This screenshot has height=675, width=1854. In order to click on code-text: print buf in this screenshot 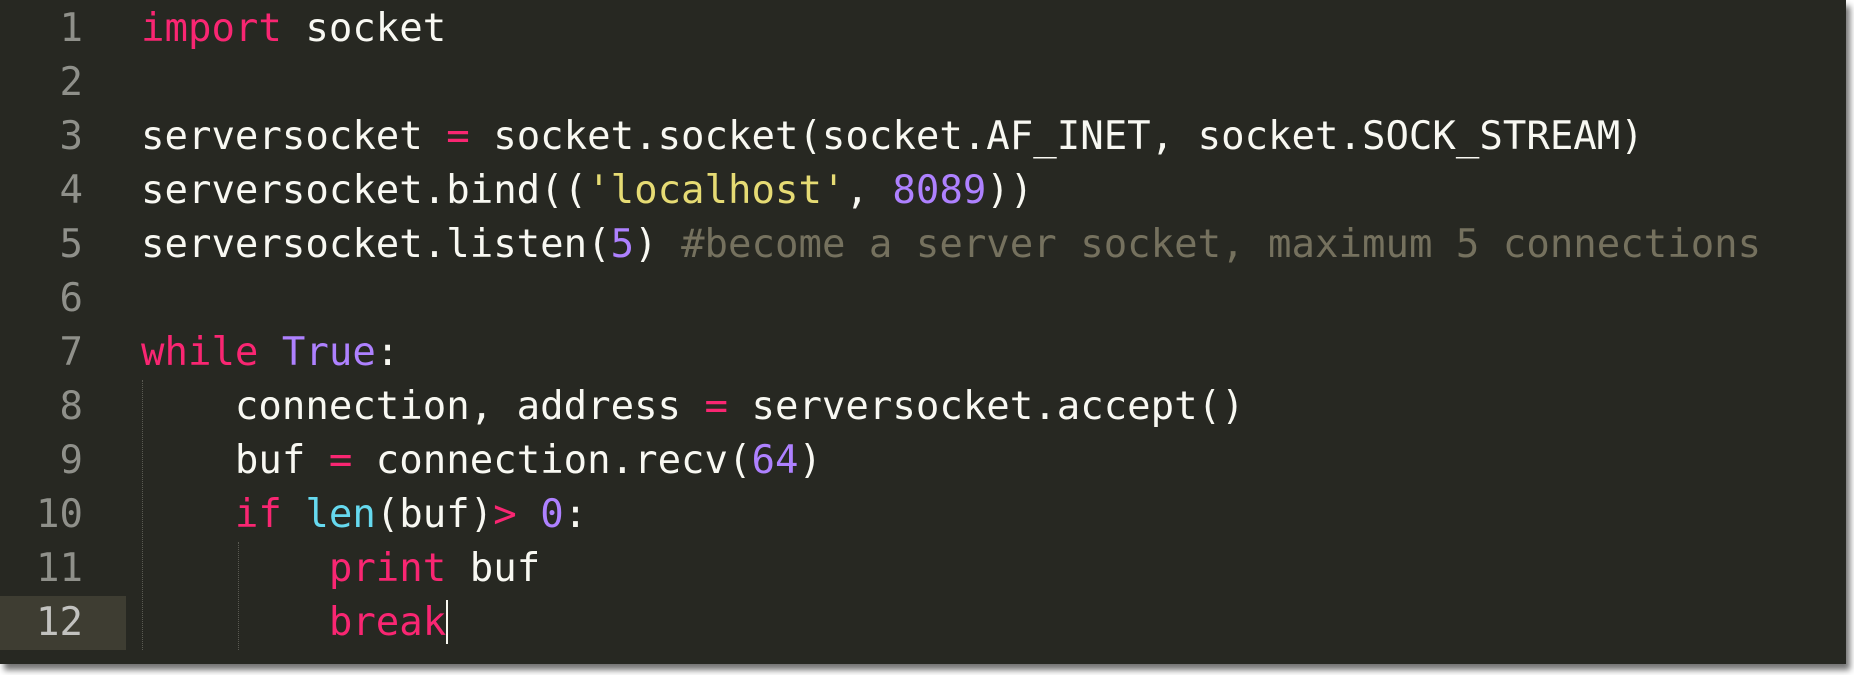, I will do `click(340, 569)`.